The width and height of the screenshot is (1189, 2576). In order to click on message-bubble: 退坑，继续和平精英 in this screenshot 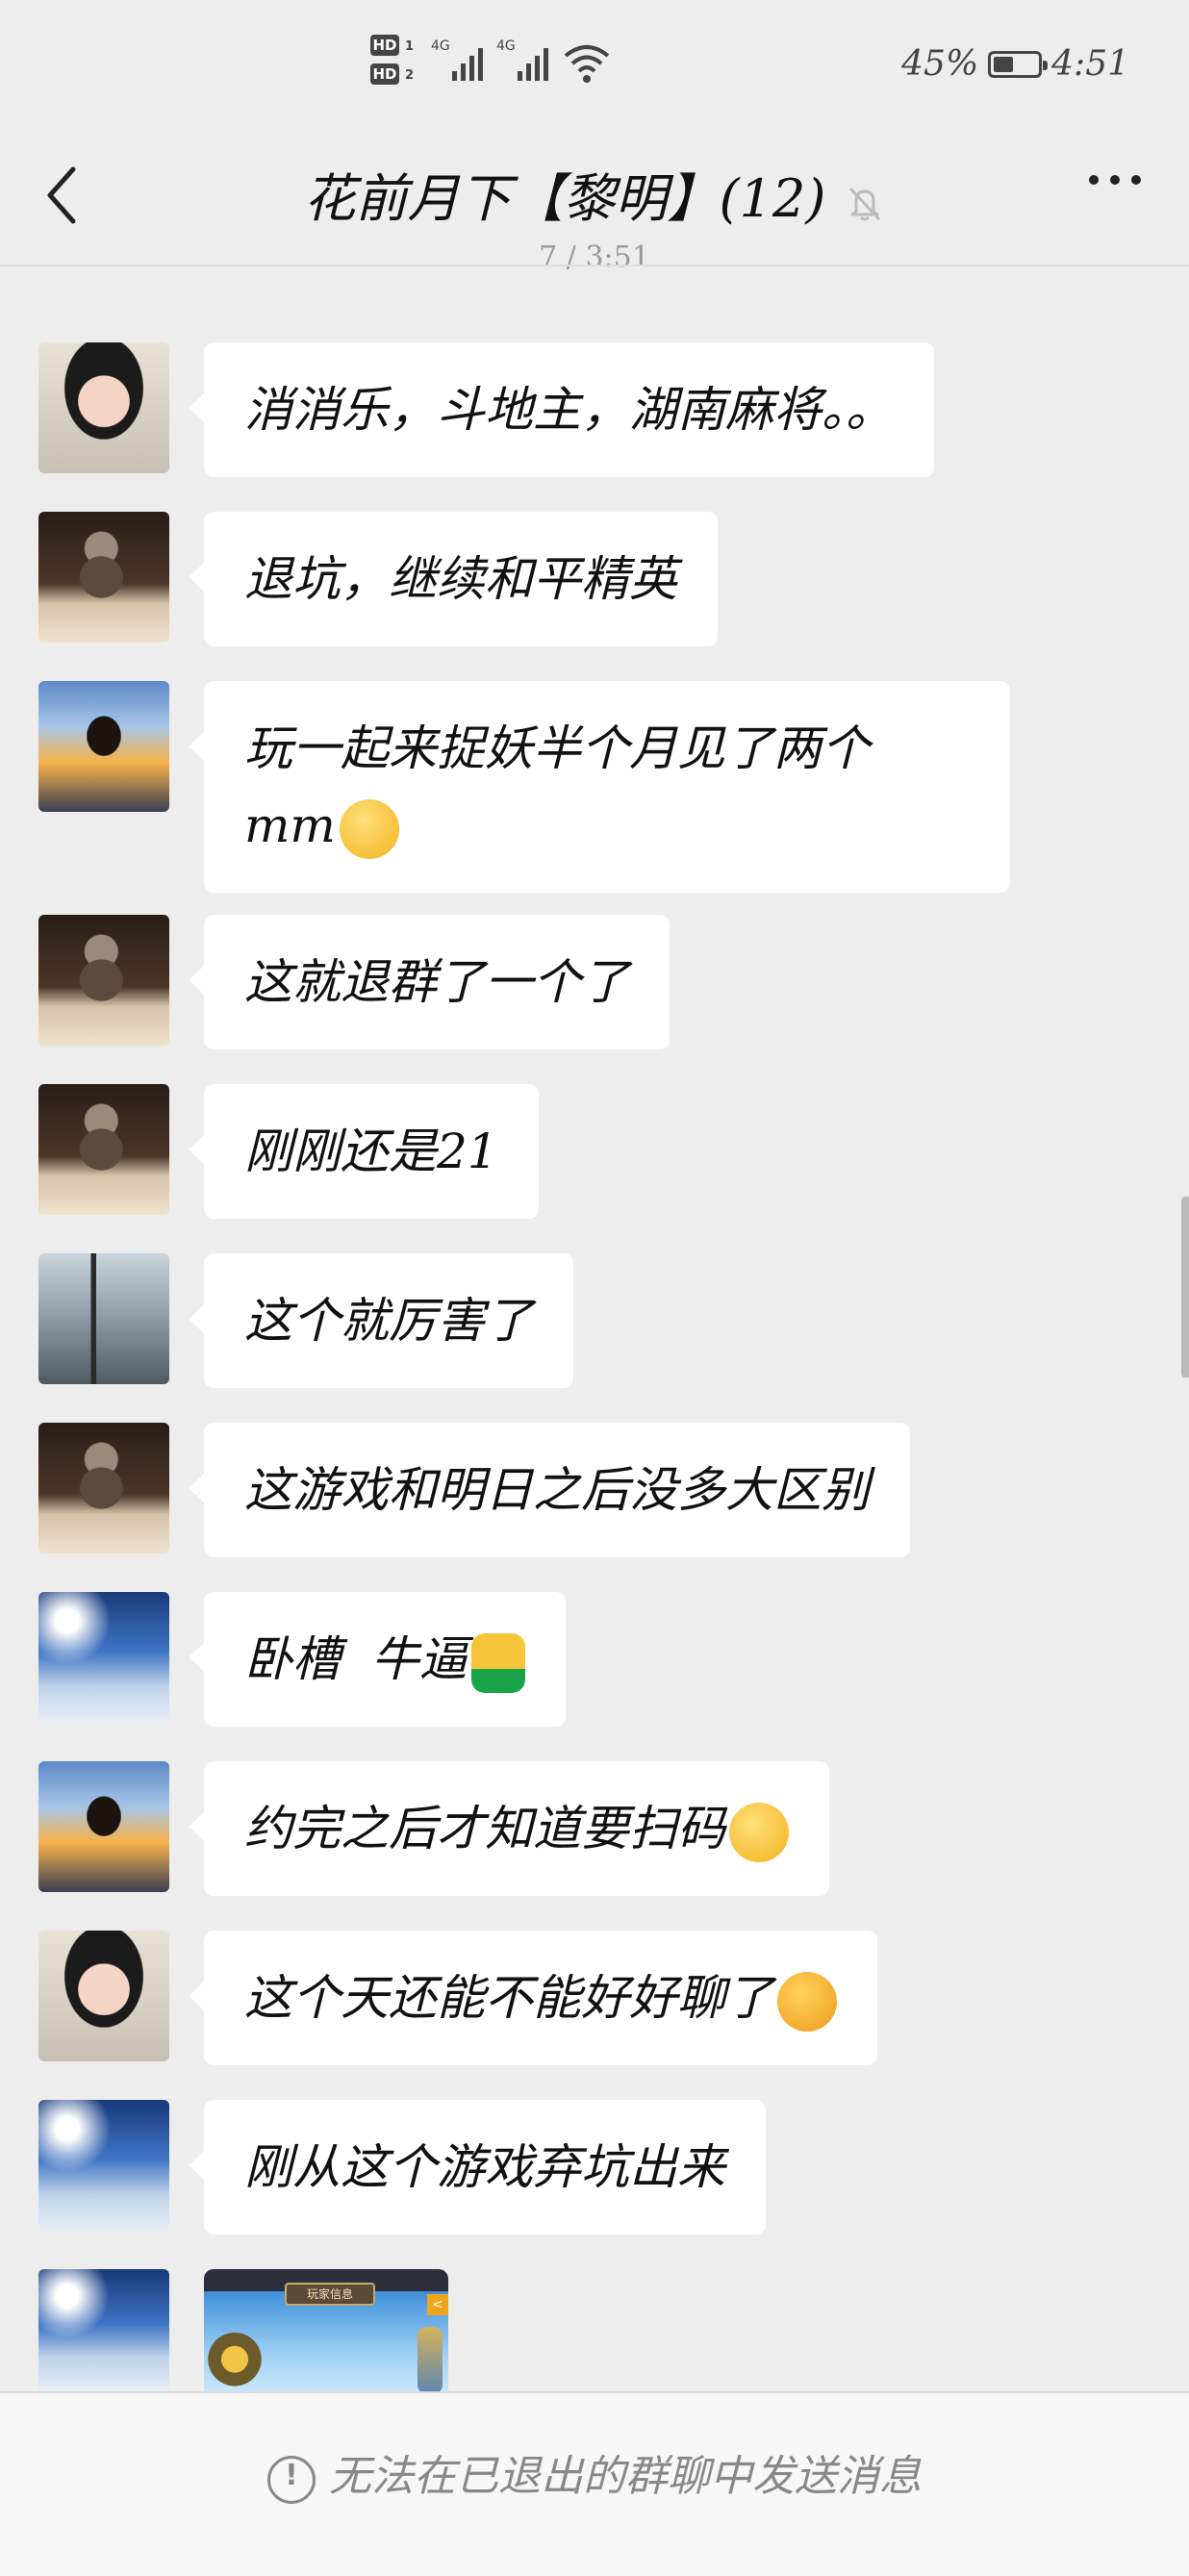, I will do `click(453, 579)`.